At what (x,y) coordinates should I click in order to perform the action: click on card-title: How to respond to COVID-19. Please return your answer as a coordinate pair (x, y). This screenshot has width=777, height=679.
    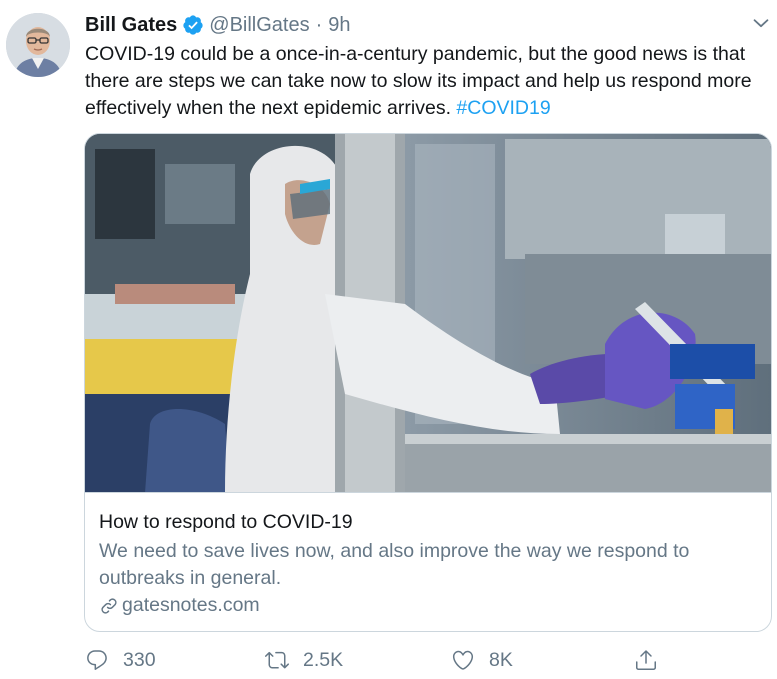
    Looking at the image, I should click on (226, 522).